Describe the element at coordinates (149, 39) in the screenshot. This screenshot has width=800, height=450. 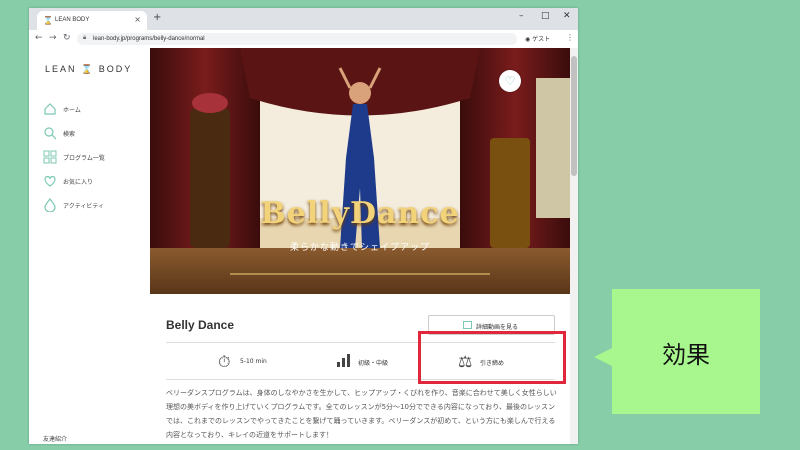
I see `url-text: lean-body.jp/programs/belly-dance/normal` at that location.